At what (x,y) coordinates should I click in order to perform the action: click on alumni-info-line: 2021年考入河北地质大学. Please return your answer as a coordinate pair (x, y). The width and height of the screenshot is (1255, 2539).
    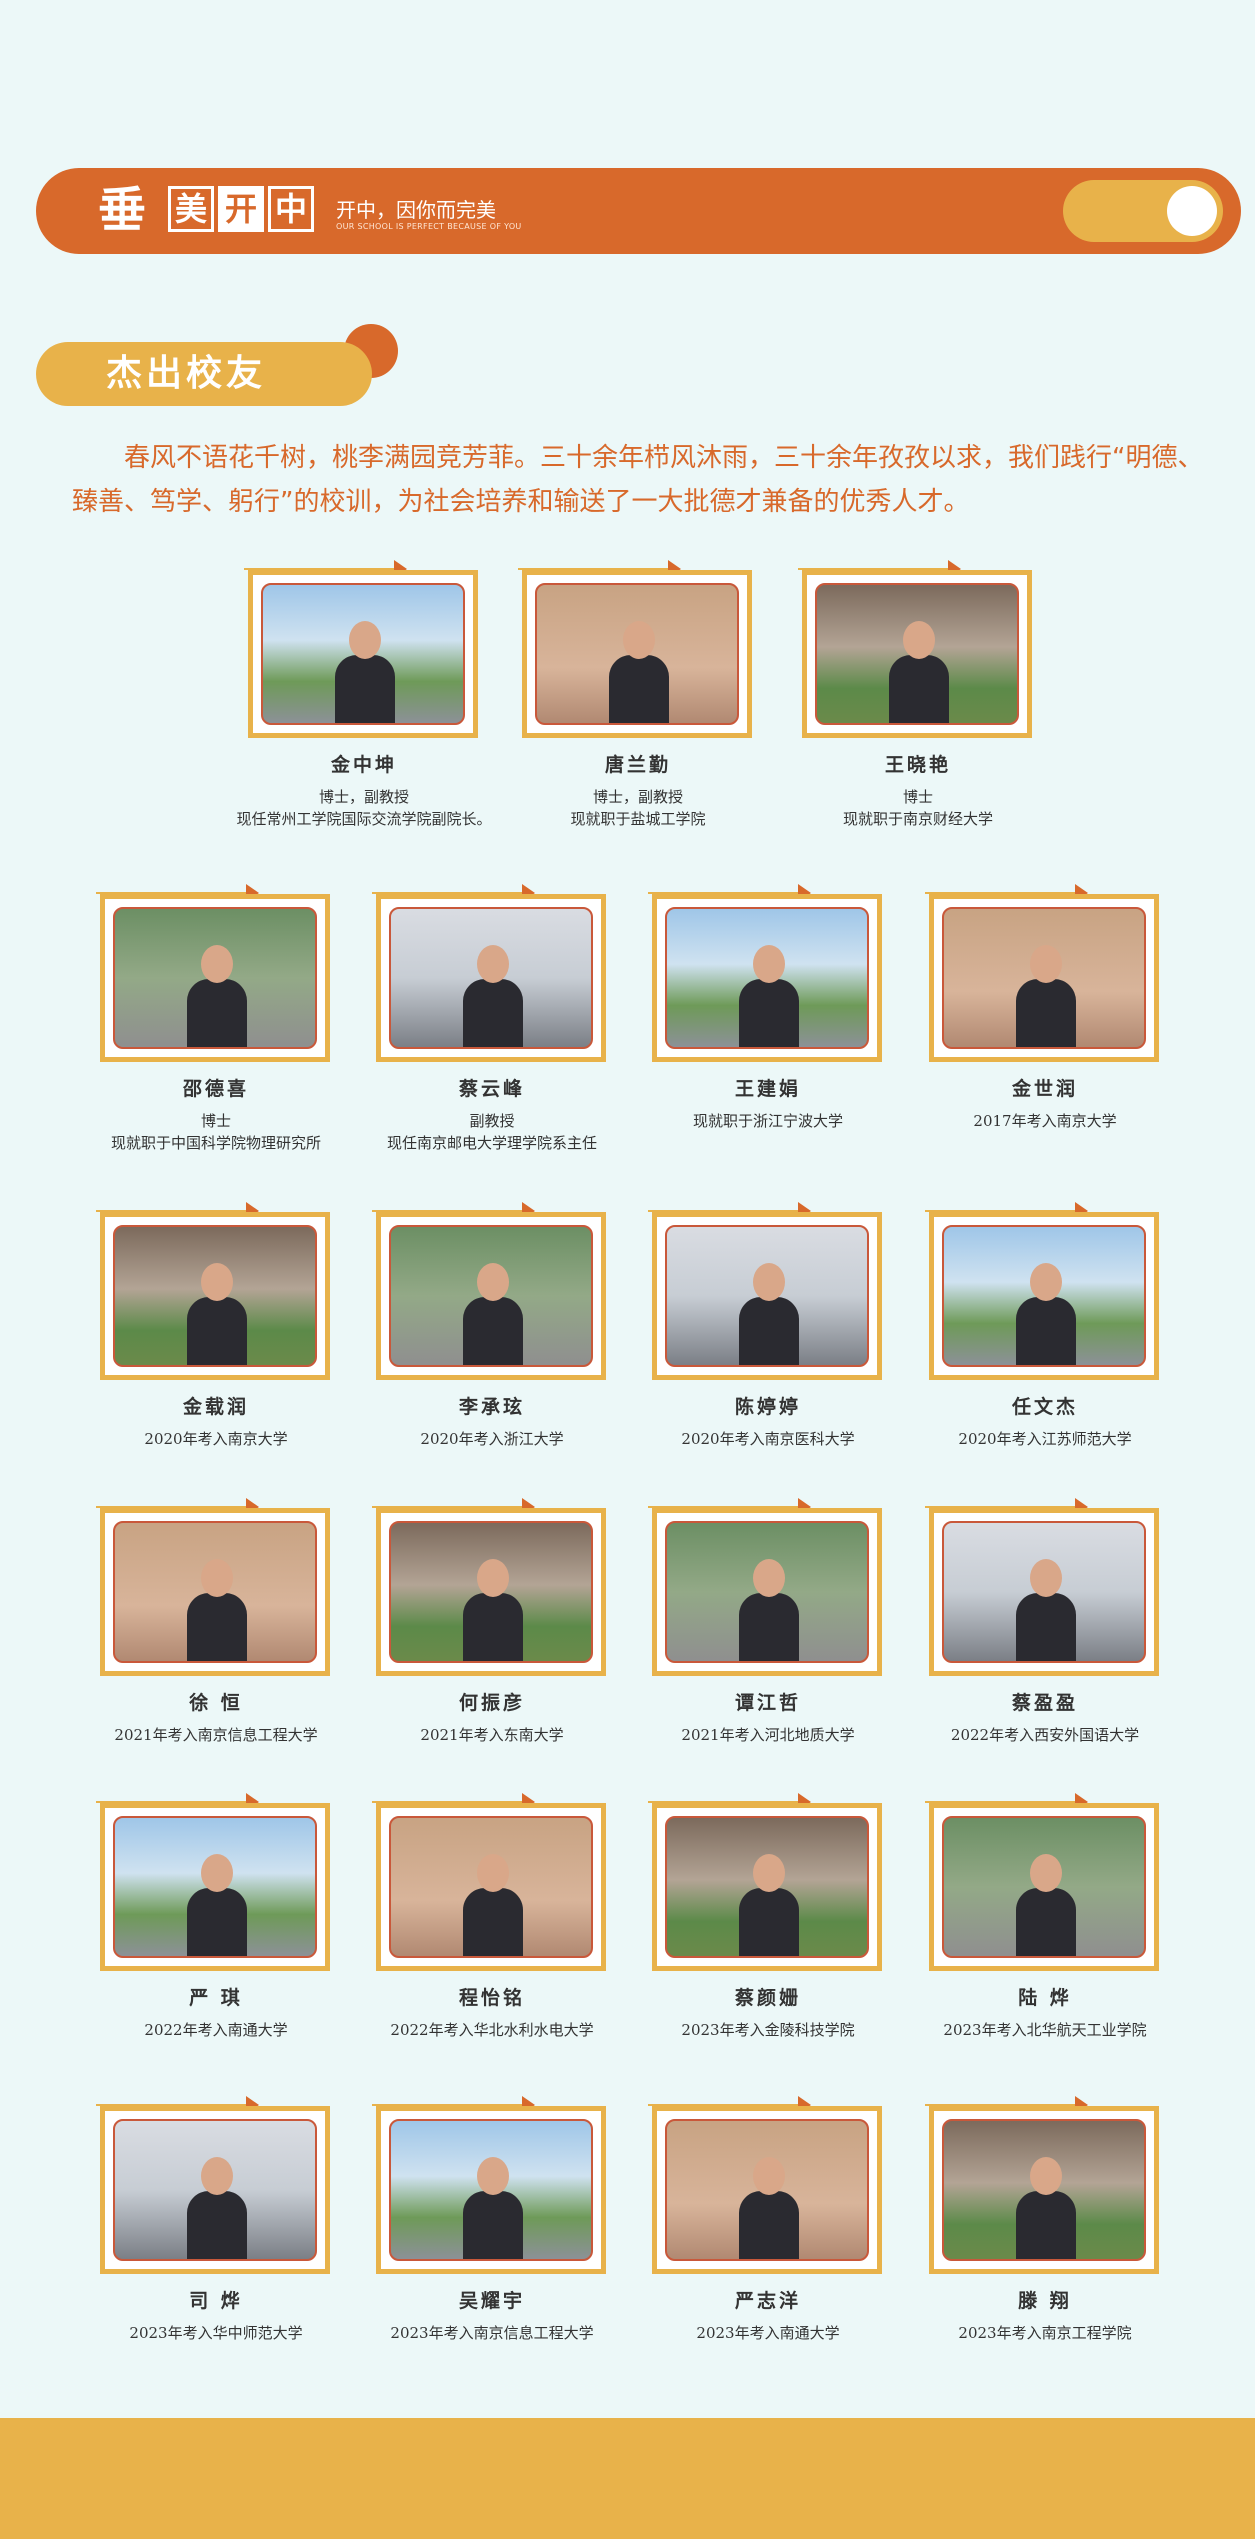
    Looking at the image, I should click on (768, 1735).